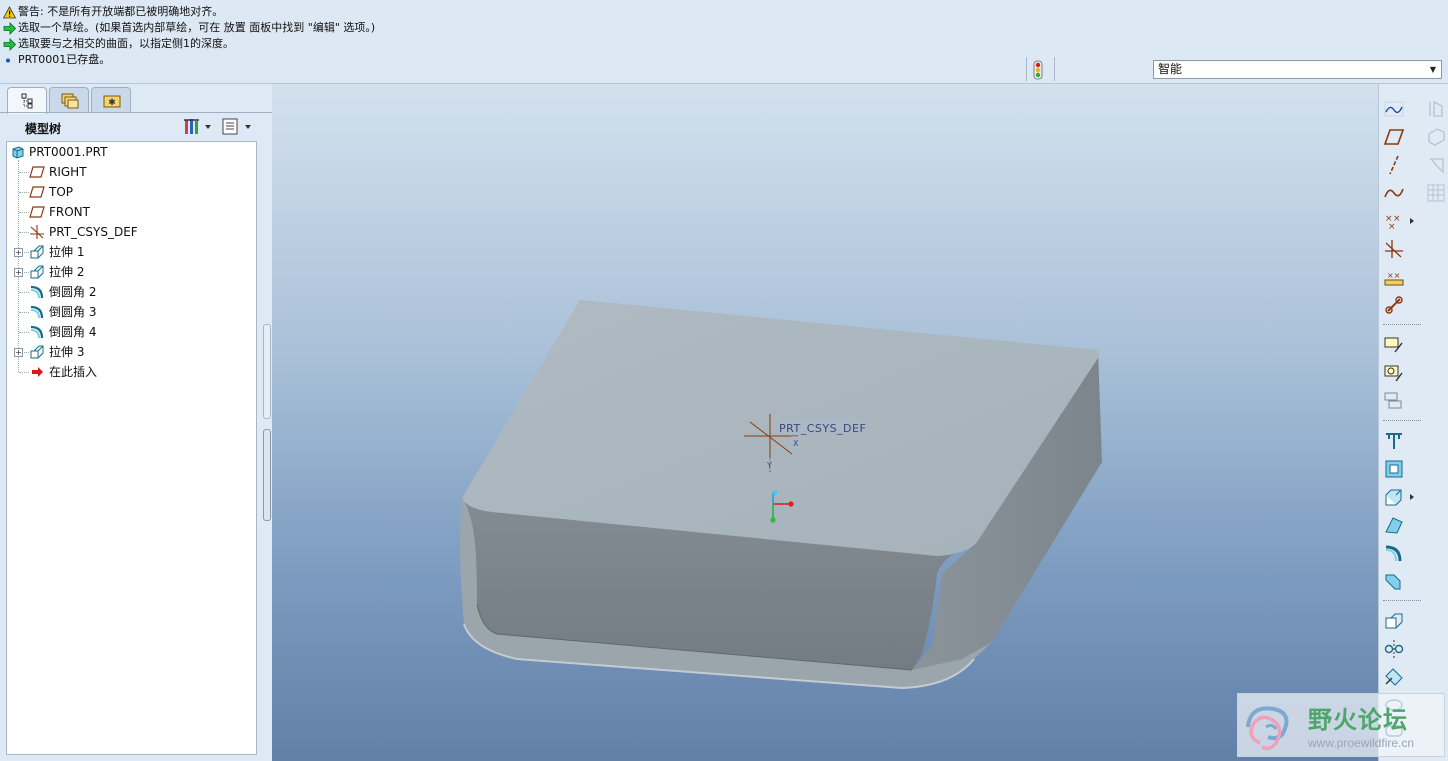 The width and height of the screenshot is (1448, 761). What do you see at coordinates (1394, 221) in the screenshot?
I see `datum-point-tool-icon: × ××` at bounding box center [1394, 221].